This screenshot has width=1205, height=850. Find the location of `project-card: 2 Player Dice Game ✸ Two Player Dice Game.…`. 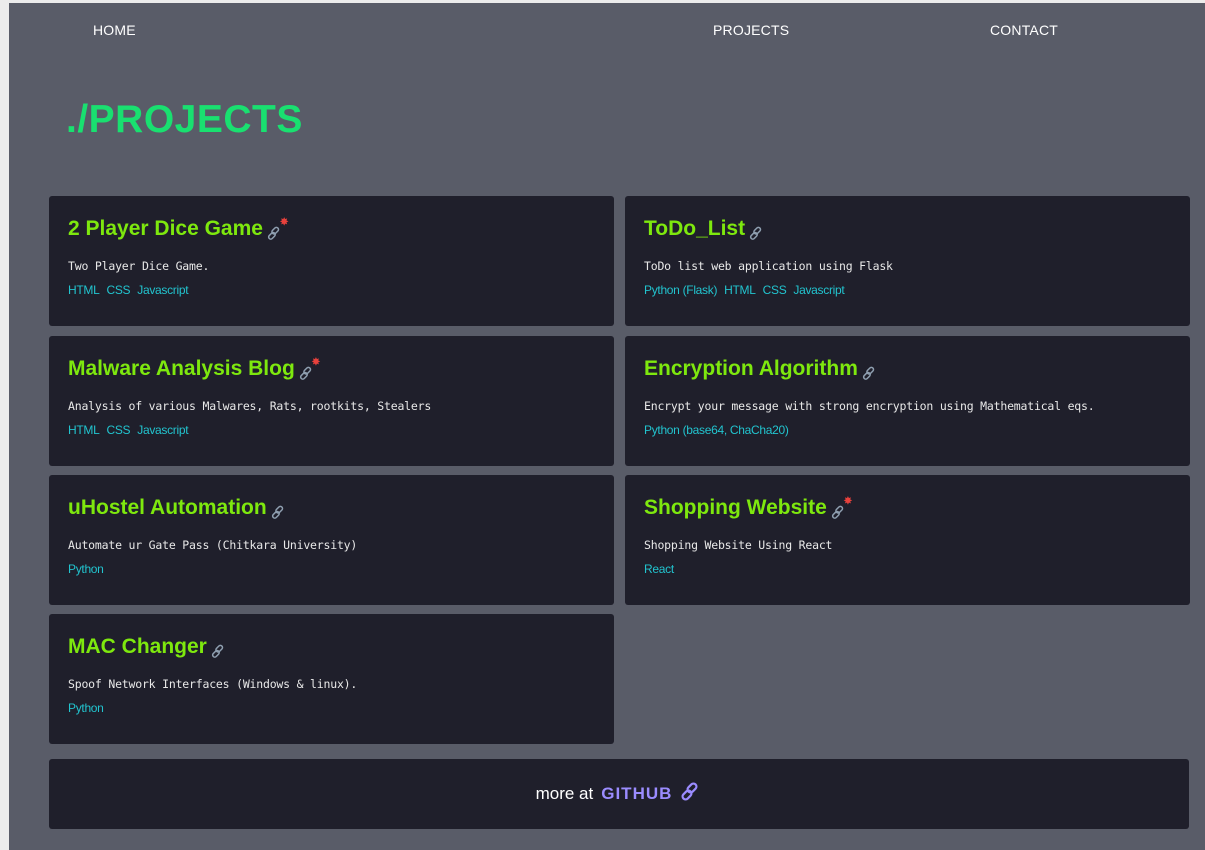

project-card: 2 Player Dice Game ✸ Two Player Dice Game.… is located at coordinates (331, 261).